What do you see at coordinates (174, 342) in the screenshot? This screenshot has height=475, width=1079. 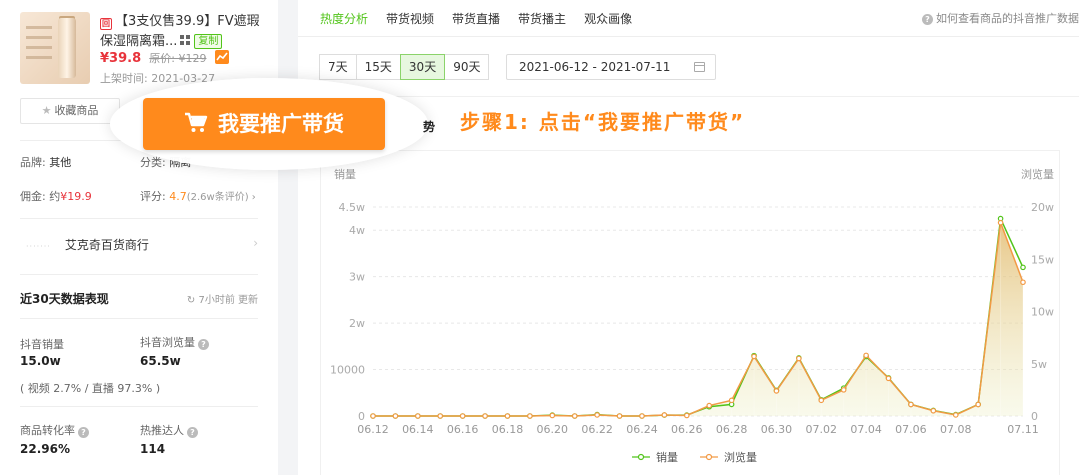 I see `views-label: 抖音浏览量?` at bounding box center [174, 342].